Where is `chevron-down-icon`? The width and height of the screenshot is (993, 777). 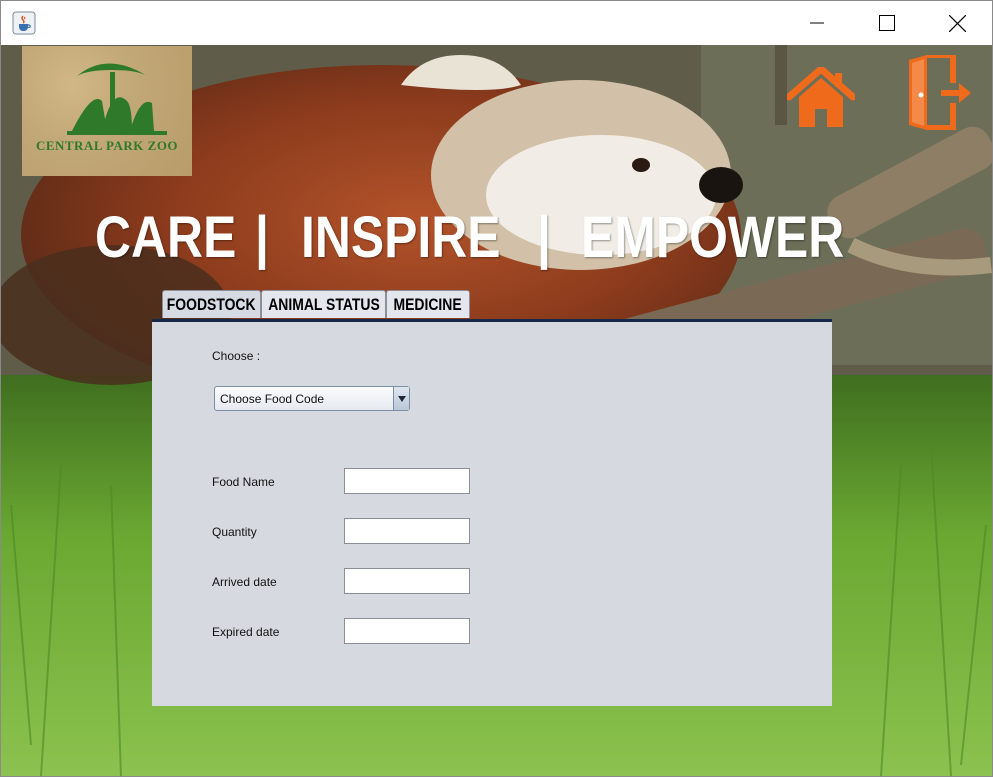 chevron-down-icon is located at coordinates (401, 398).